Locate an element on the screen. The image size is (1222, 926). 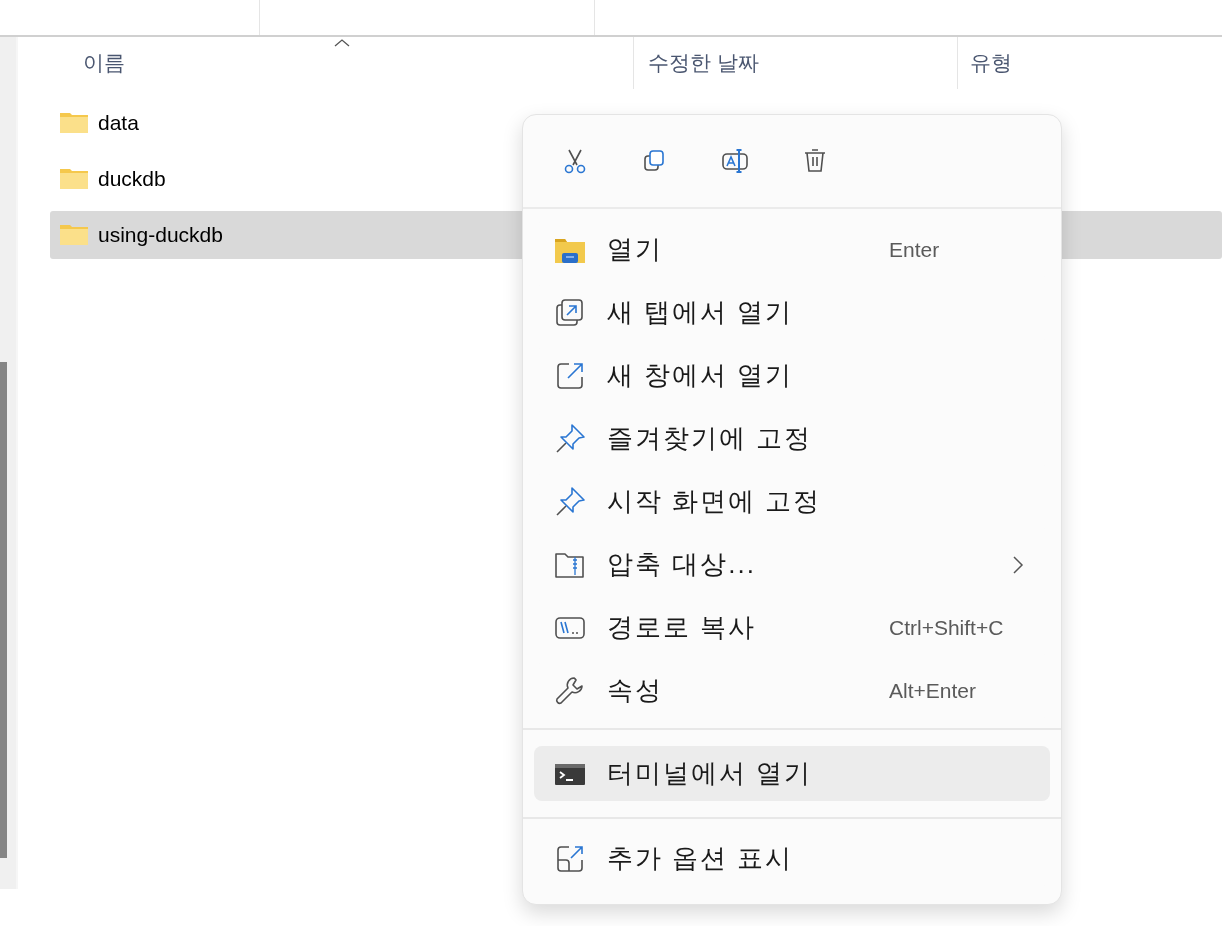
menu-label: 열기 is located at coordinates (635, 249).